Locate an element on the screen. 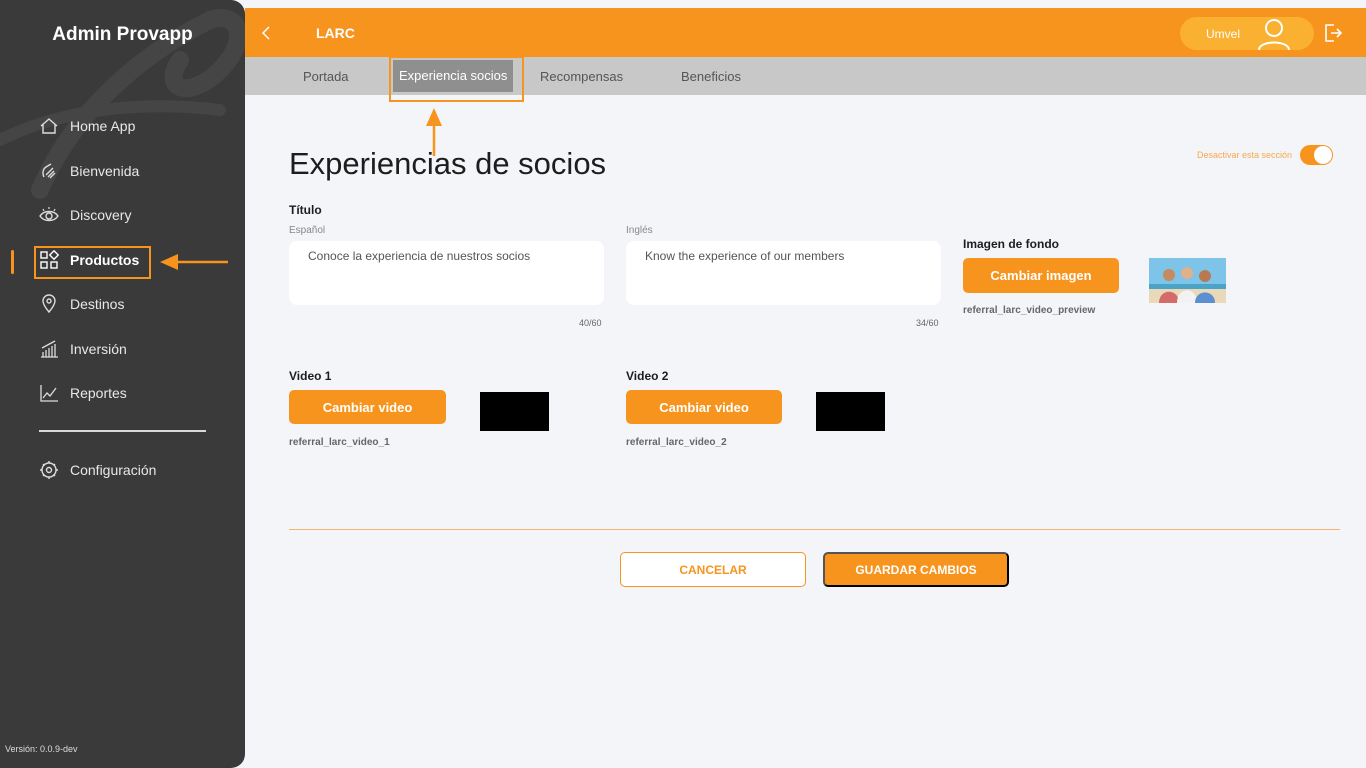  titulo-label: Título is located at coordinates (305, 210).